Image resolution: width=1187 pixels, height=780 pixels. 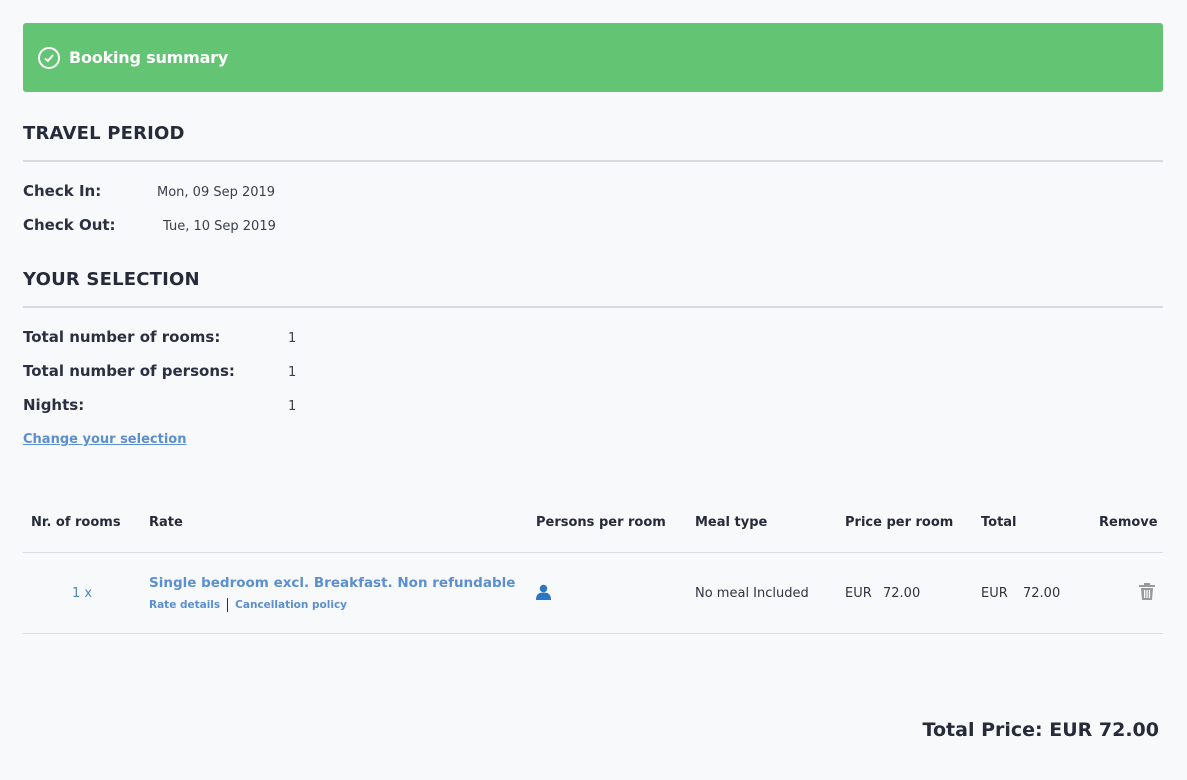 What do you see at coordinates (49, 57) in the screenshot?
I see `check-circle-icon` at bounding box center [49, 57].